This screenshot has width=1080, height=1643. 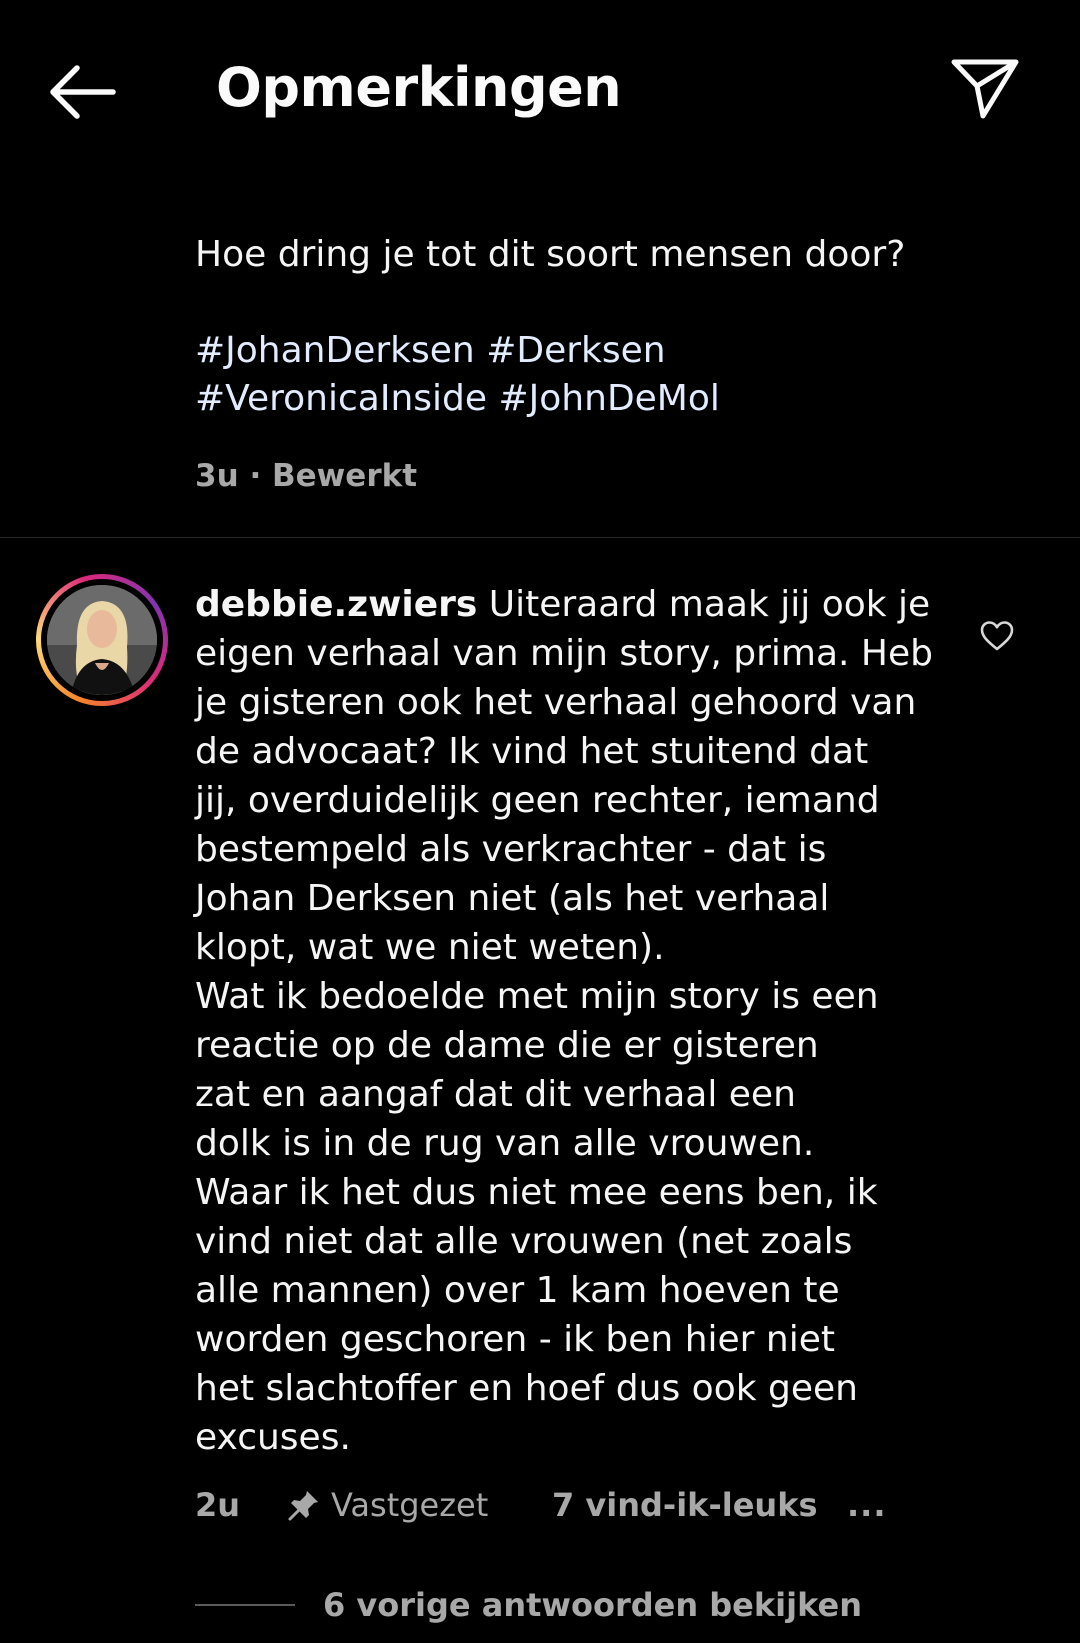 I want to click on heart-outline-icon, so click(x=997, y=636).